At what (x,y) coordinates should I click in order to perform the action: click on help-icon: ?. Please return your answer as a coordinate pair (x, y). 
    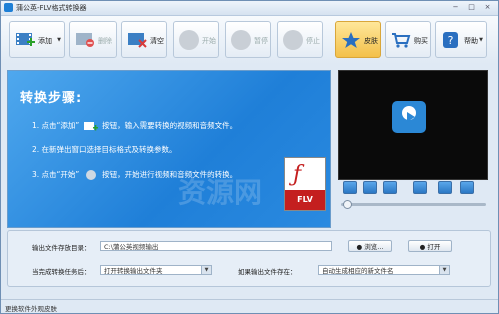
    Looking at the image, I should click on (450, 40).